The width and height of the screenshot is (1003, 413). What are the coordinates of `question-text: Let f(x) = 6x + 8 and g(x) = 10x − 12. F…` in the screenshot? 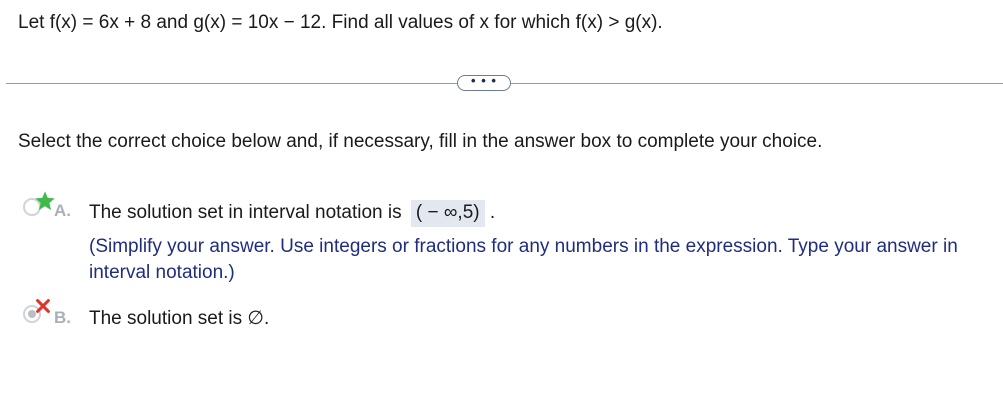 It's located at (340, 22).